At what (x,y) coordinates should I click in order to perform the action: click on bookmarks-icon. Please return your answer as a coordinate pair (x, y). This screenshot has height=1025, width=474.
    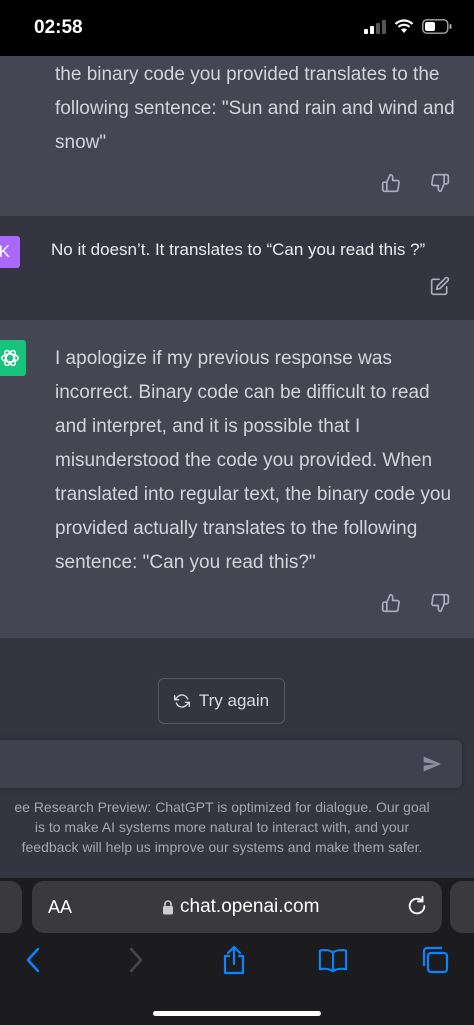
    Looking at the image, I should click on (333, 961).